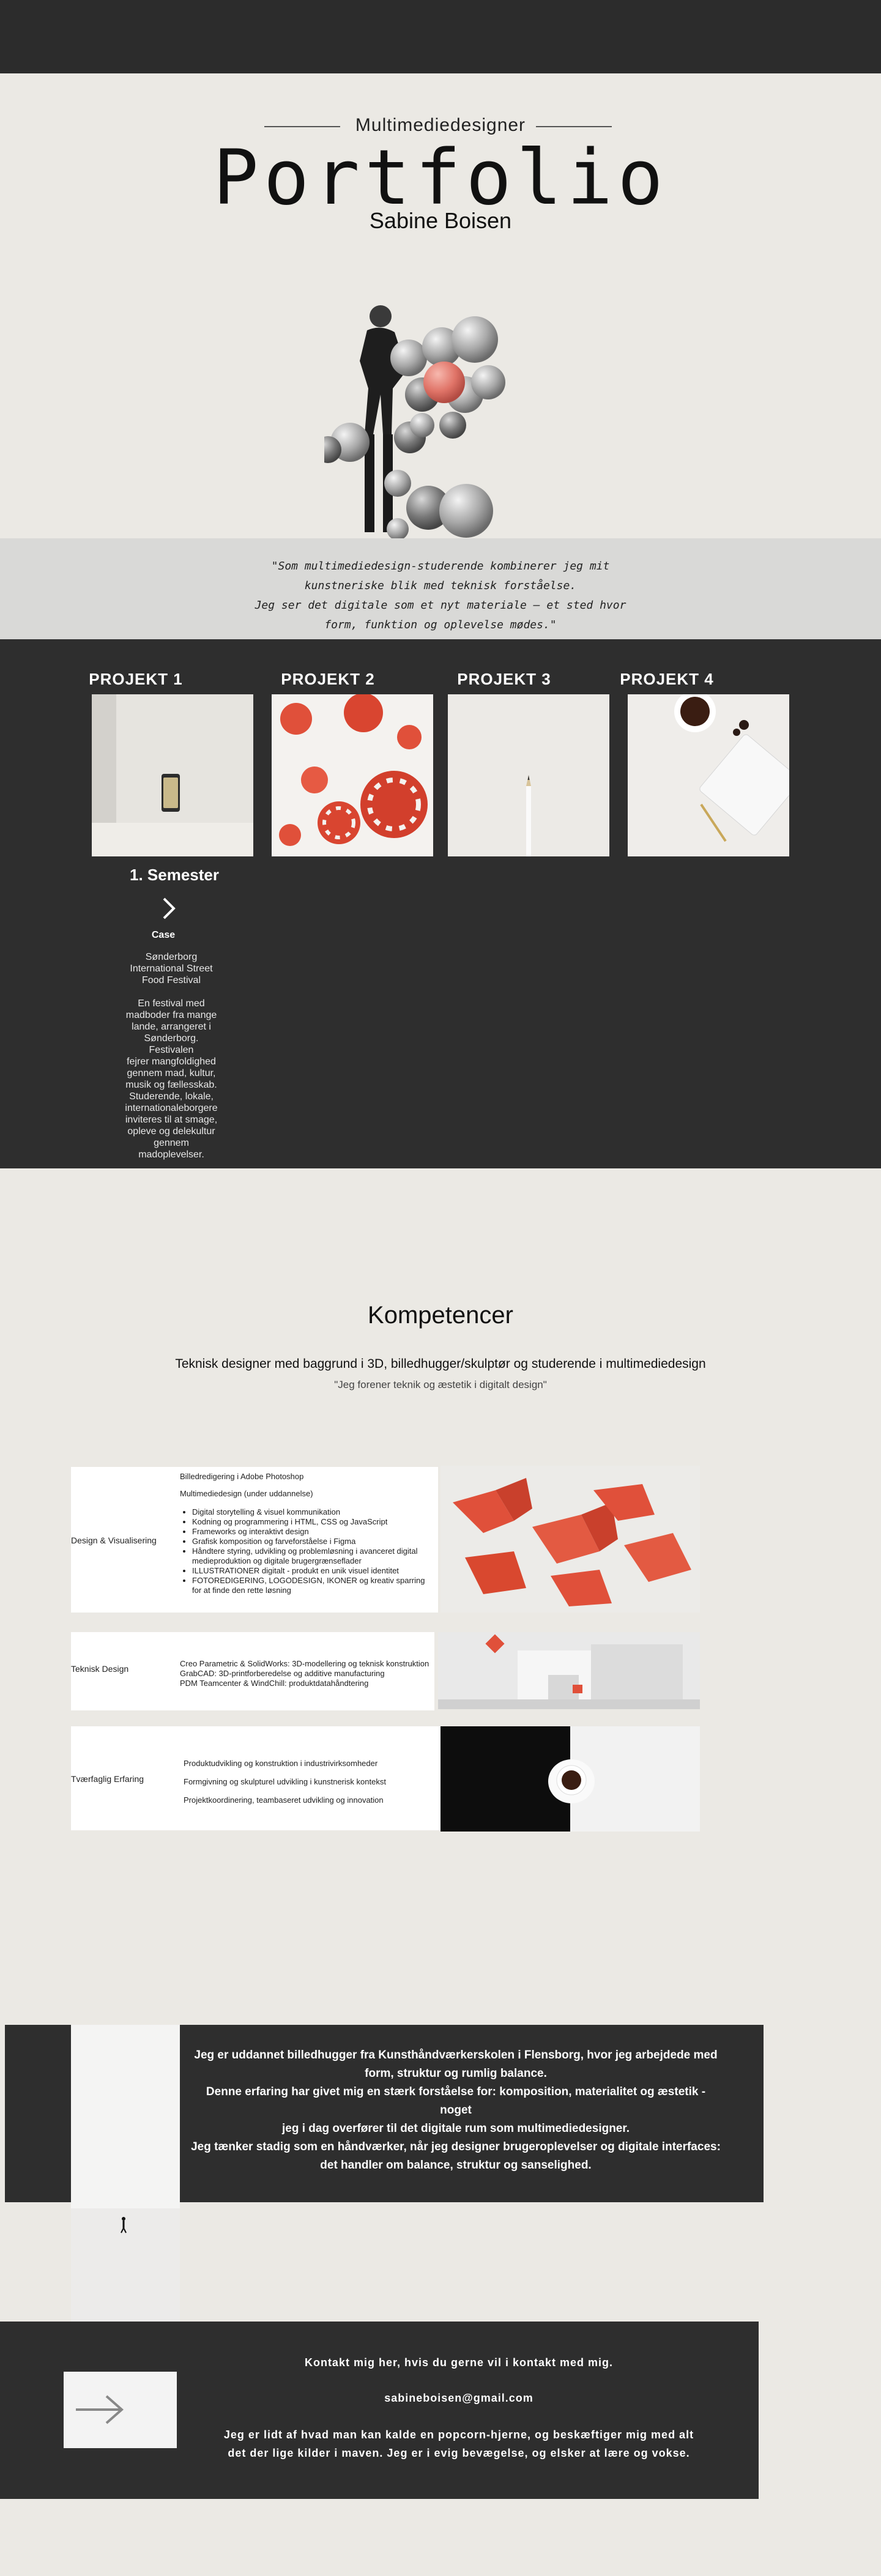 This screenshot has width=881, height=2576. I want to click on project-2-image, so click(353, 775).